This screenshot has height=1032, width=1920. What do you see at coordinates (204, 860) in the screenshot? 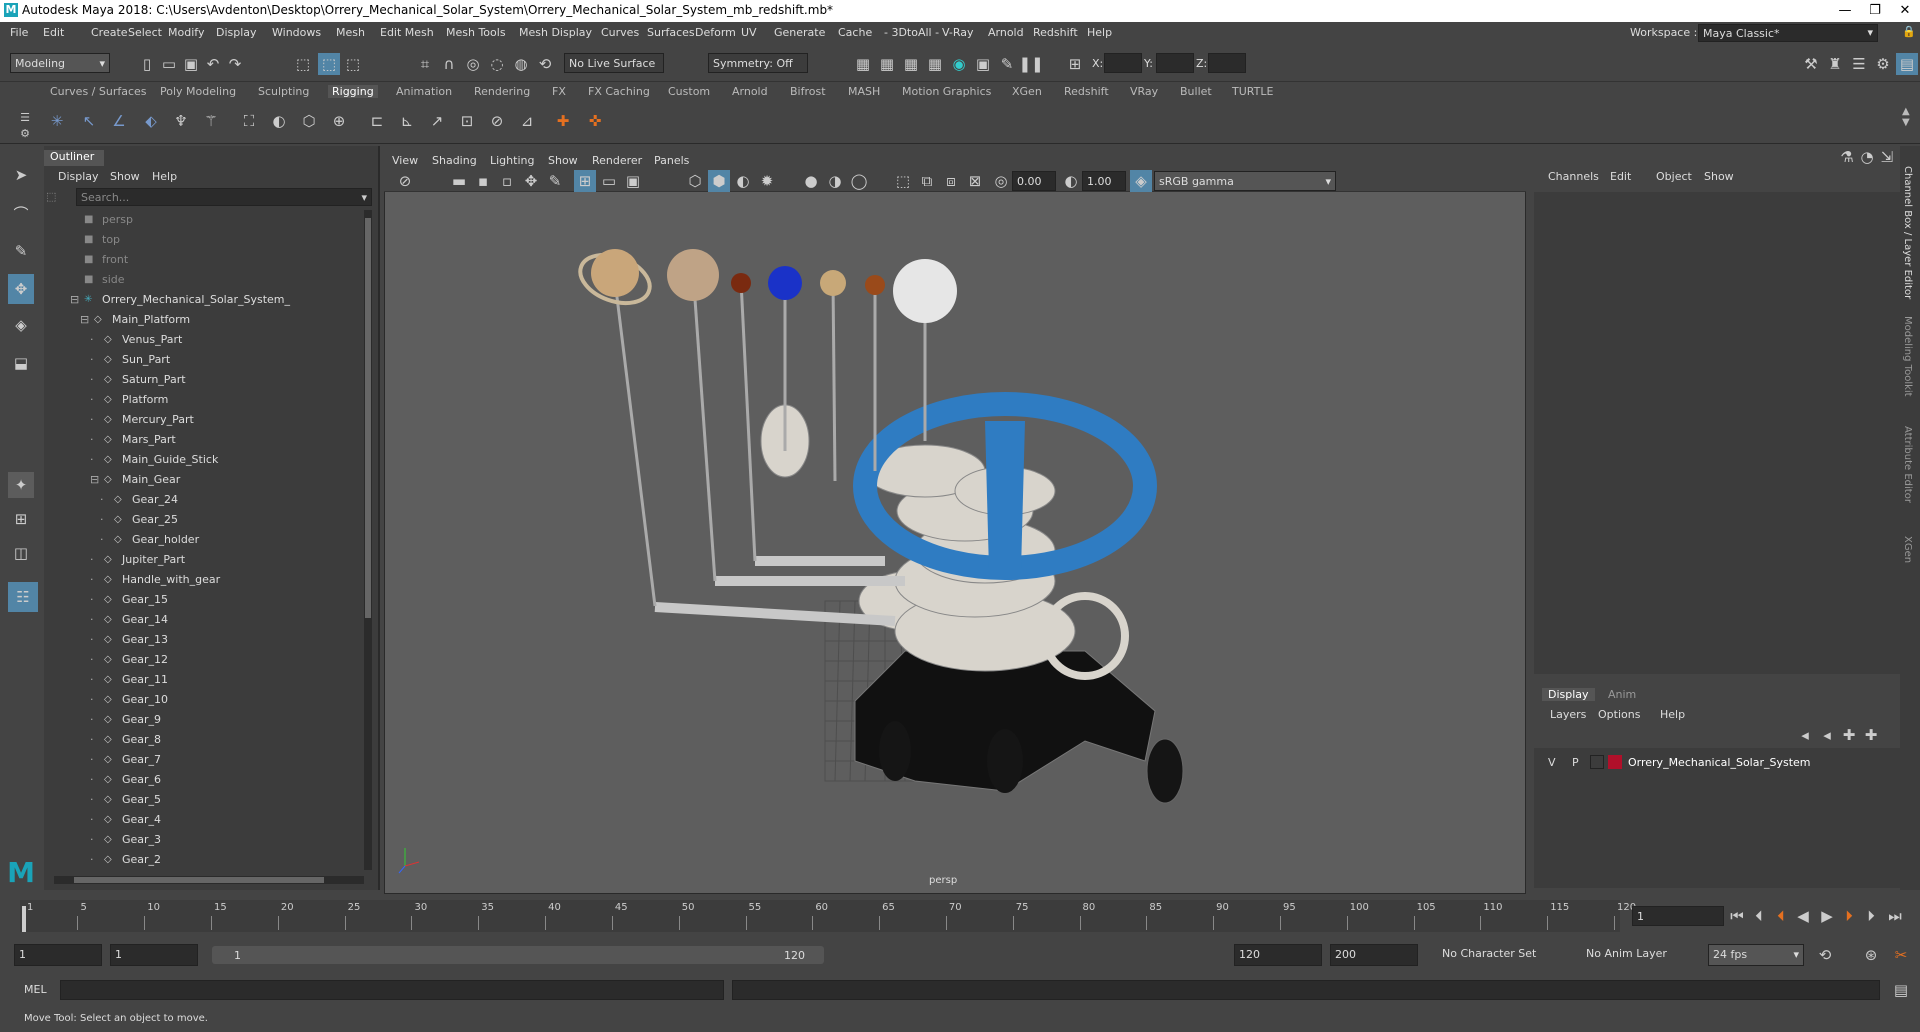
I see `outliner-row: · ◇ Gear_2` at bounding box center [204, 860].